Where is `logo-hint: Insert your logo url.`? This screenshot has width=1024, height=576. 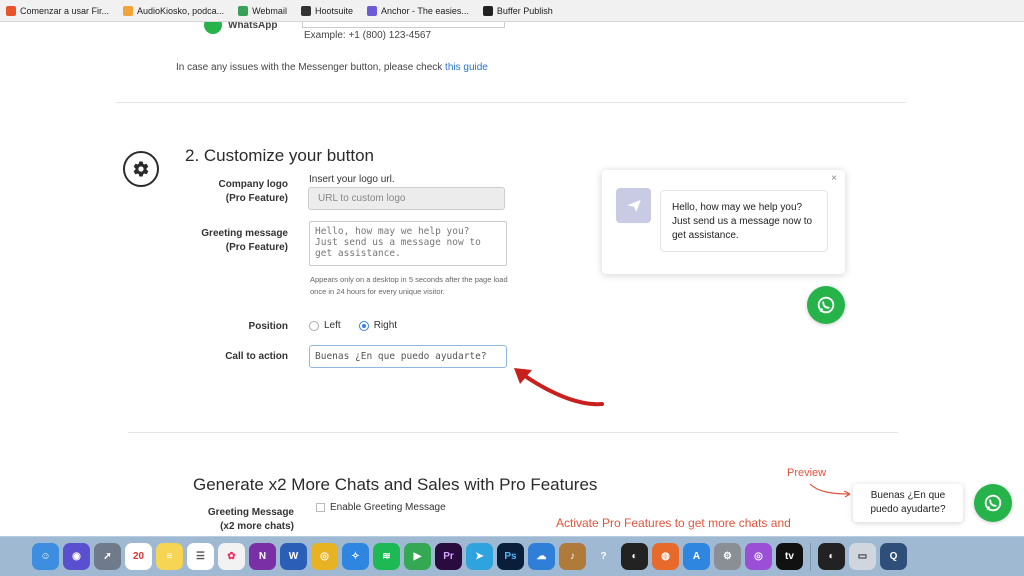 logo-hint: Insert your logo url. is located at coordinates (352, 179).